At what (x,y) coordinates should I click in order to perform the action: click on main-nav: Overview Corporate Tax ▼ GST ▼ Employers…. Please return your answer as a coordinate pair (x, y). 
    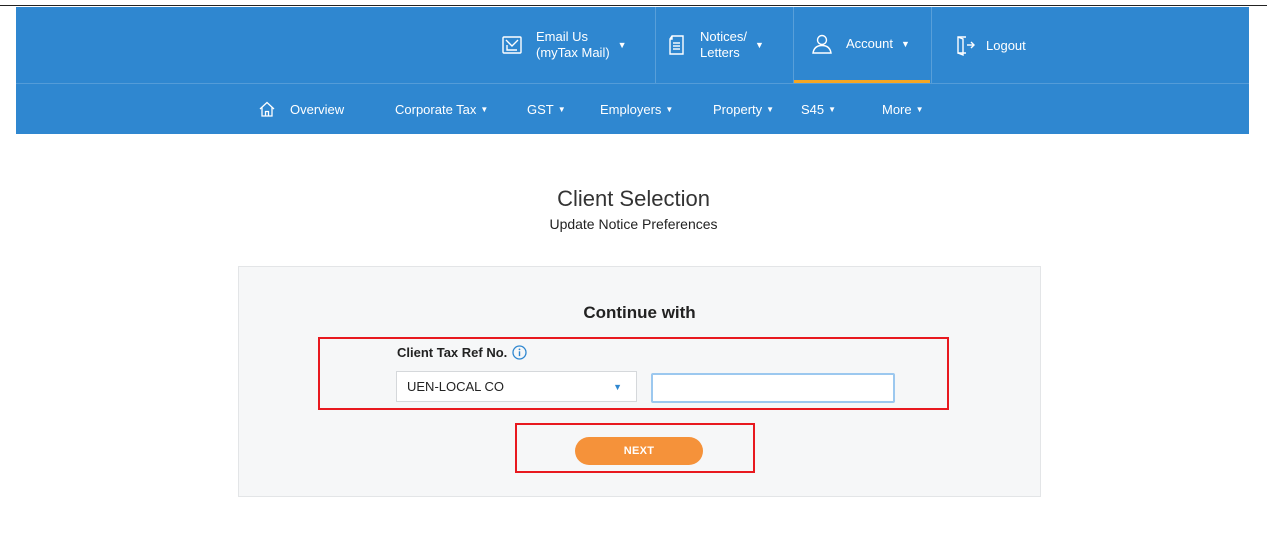
    Looking at the image, I should click on (632, 109).